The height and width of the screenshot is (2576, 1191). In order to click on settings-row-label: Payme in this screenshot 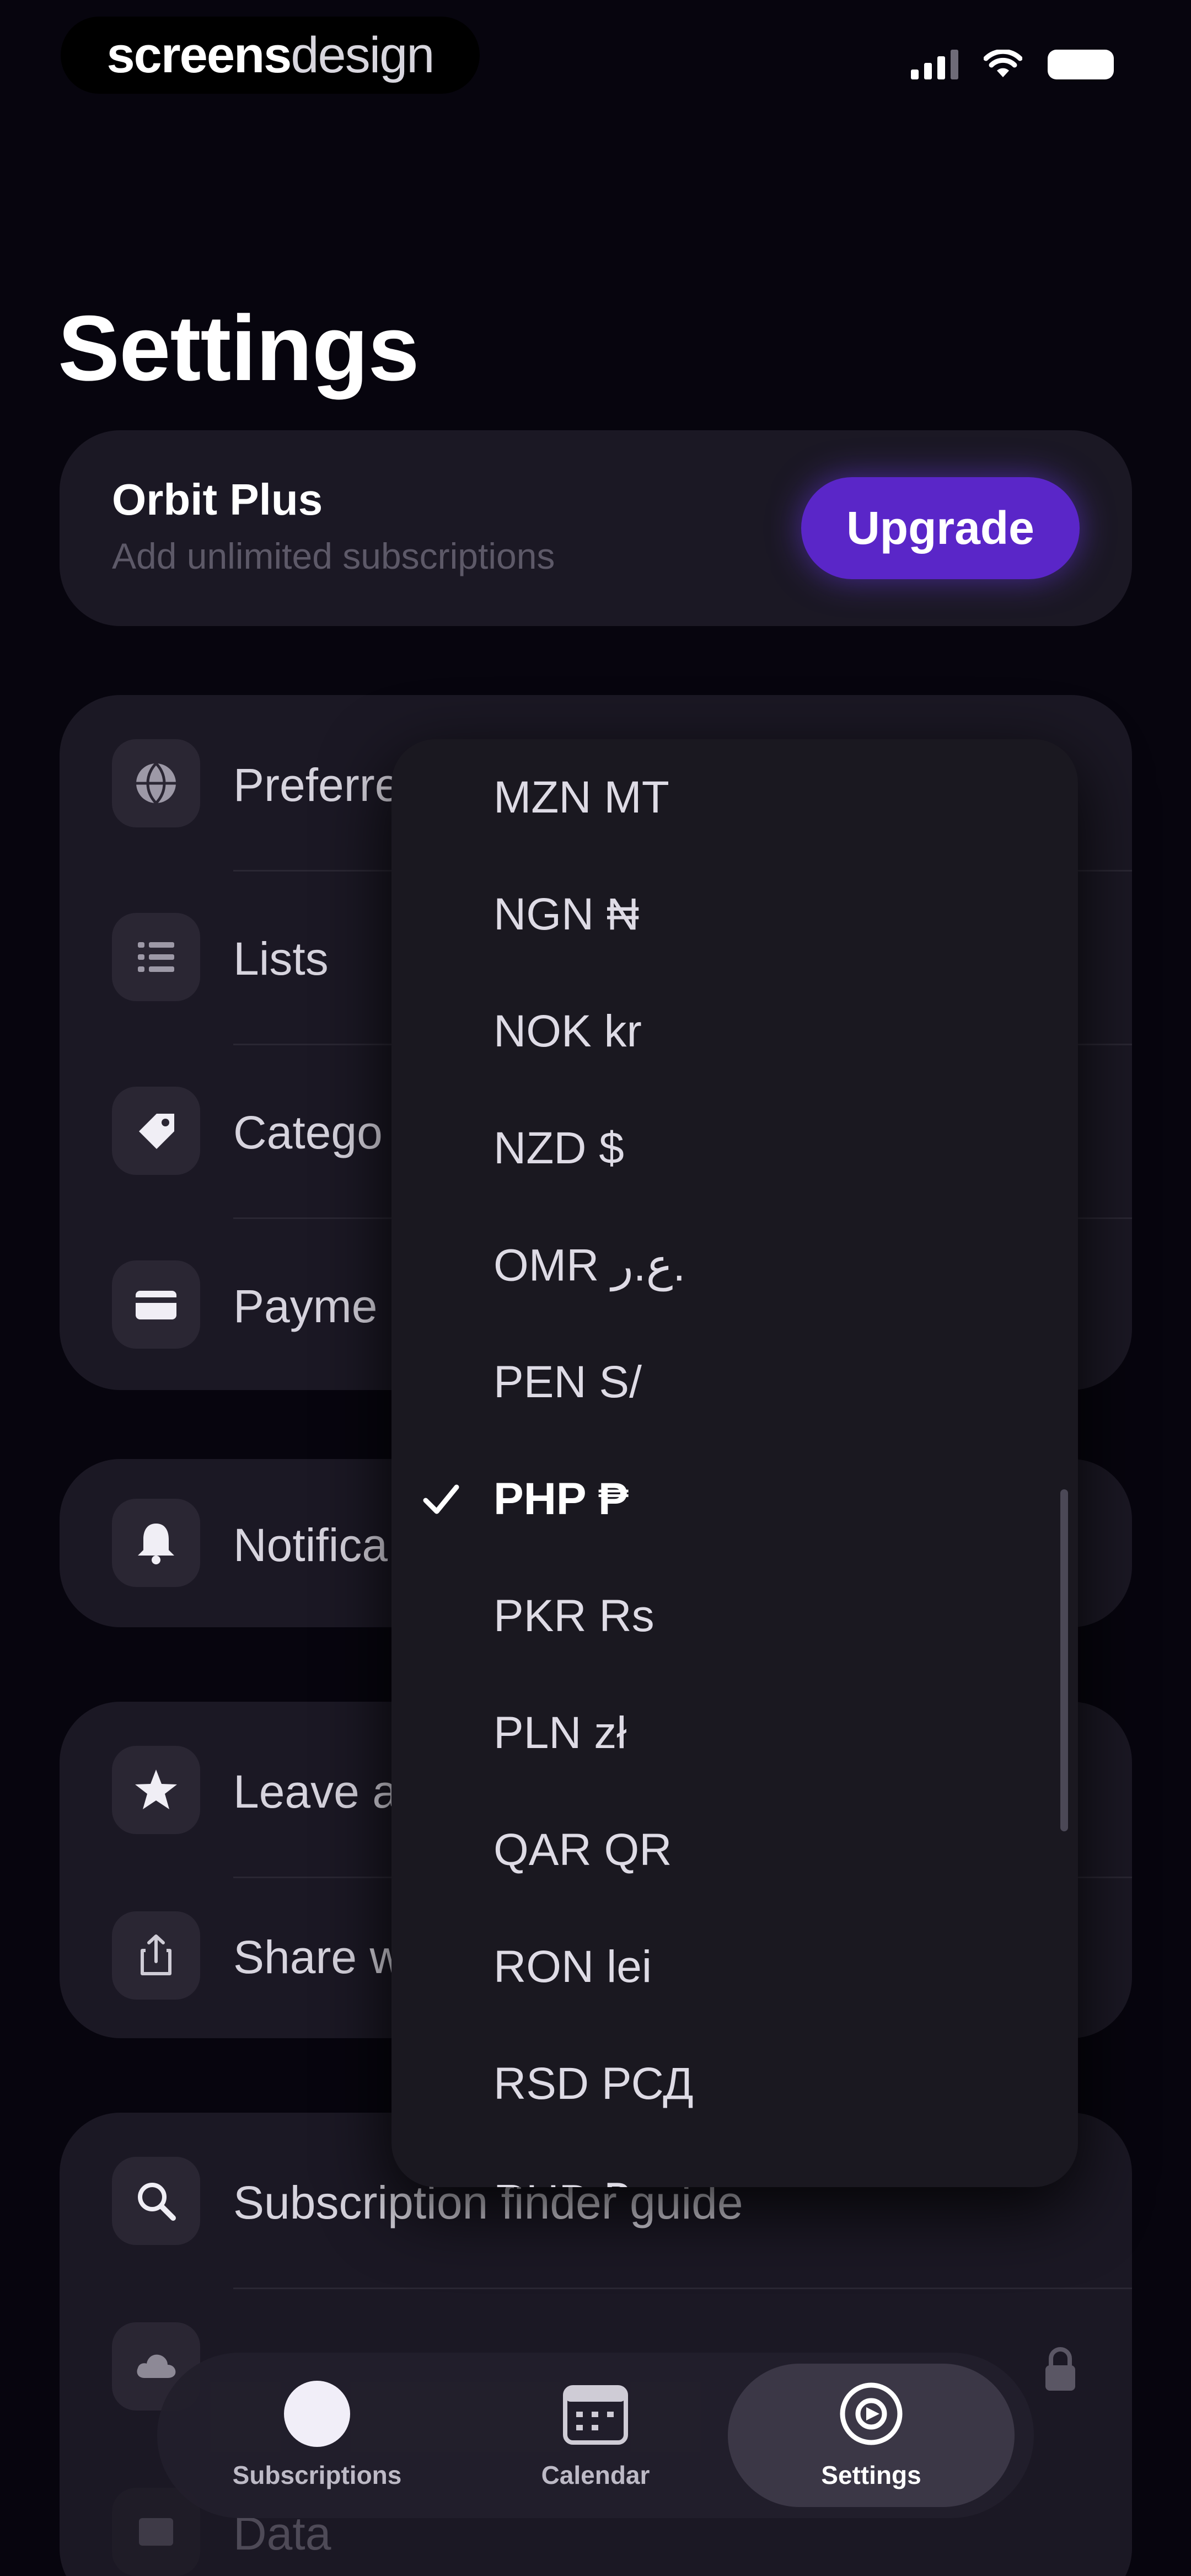, I will do `click(305, 1306)`.